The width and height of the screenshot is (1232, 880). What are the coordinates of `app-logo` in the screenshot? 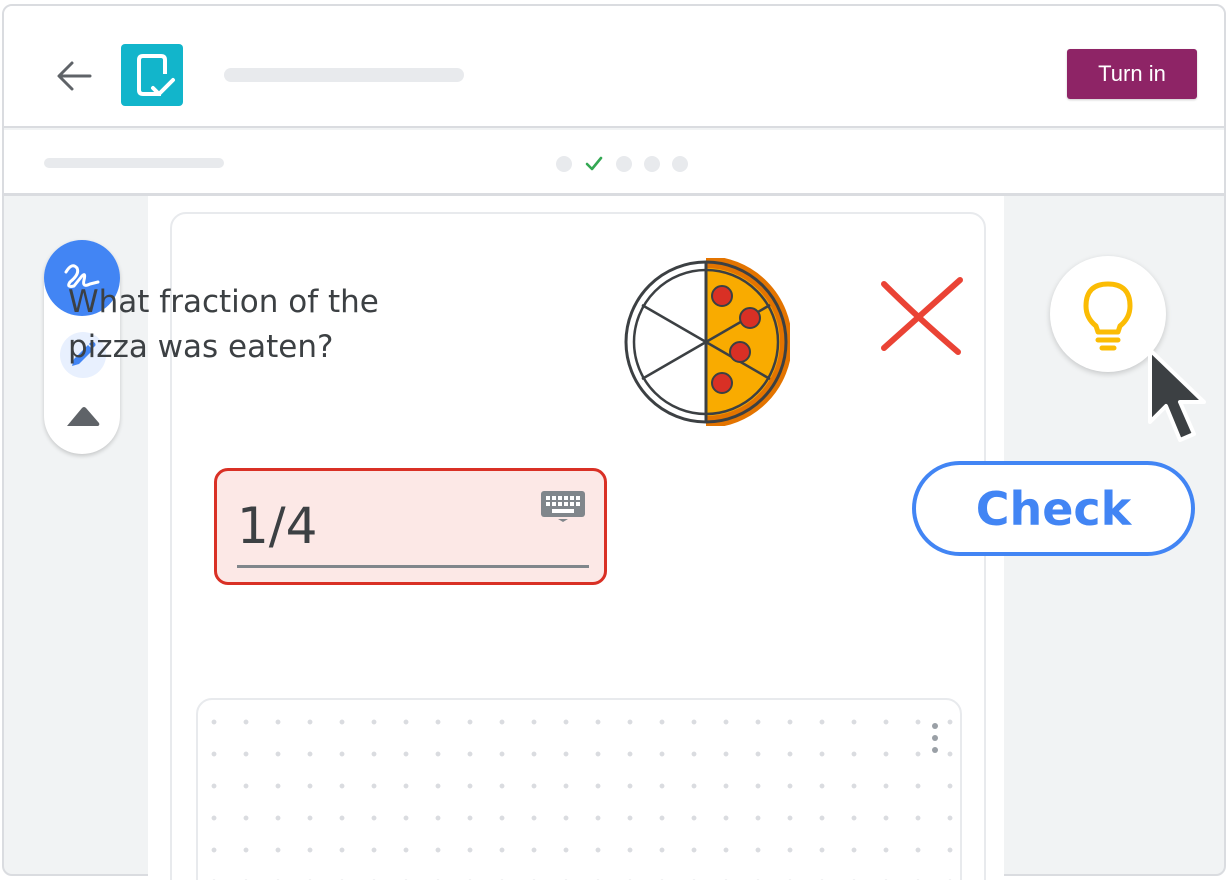 It's located at (152, 75).